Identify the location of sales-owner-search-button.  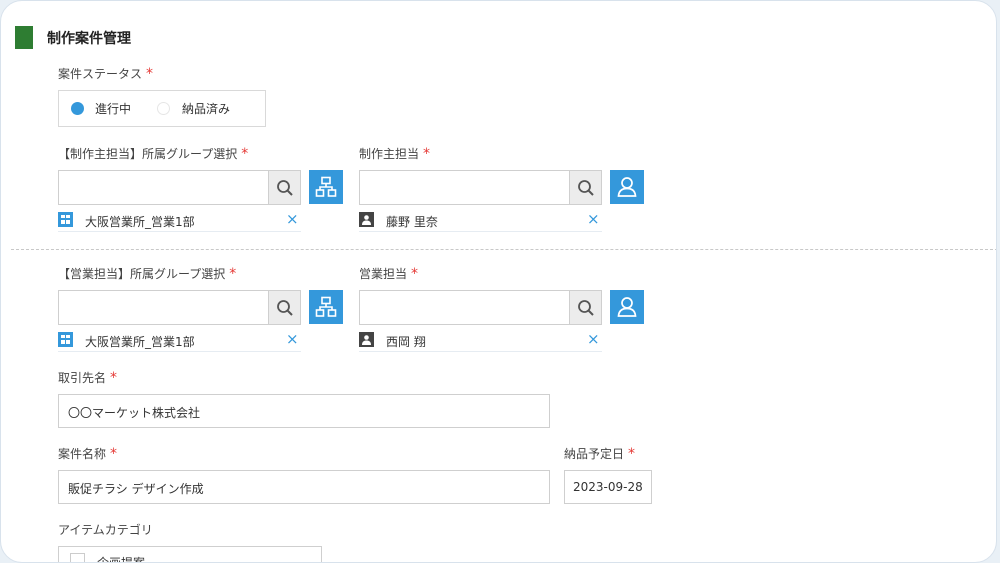
(585, 307).